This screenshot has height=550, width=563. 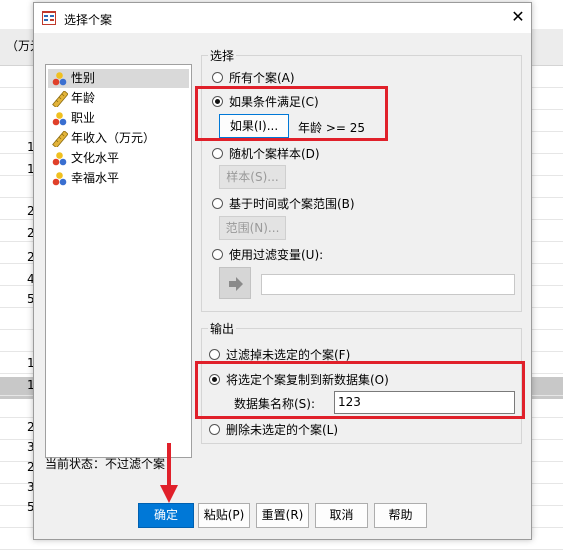 What do you see at coordinates (274, 102) in the screenshot?
I see `radio-if-condition-label: 如果条件满足(C)` at bounding box center [274, 102].